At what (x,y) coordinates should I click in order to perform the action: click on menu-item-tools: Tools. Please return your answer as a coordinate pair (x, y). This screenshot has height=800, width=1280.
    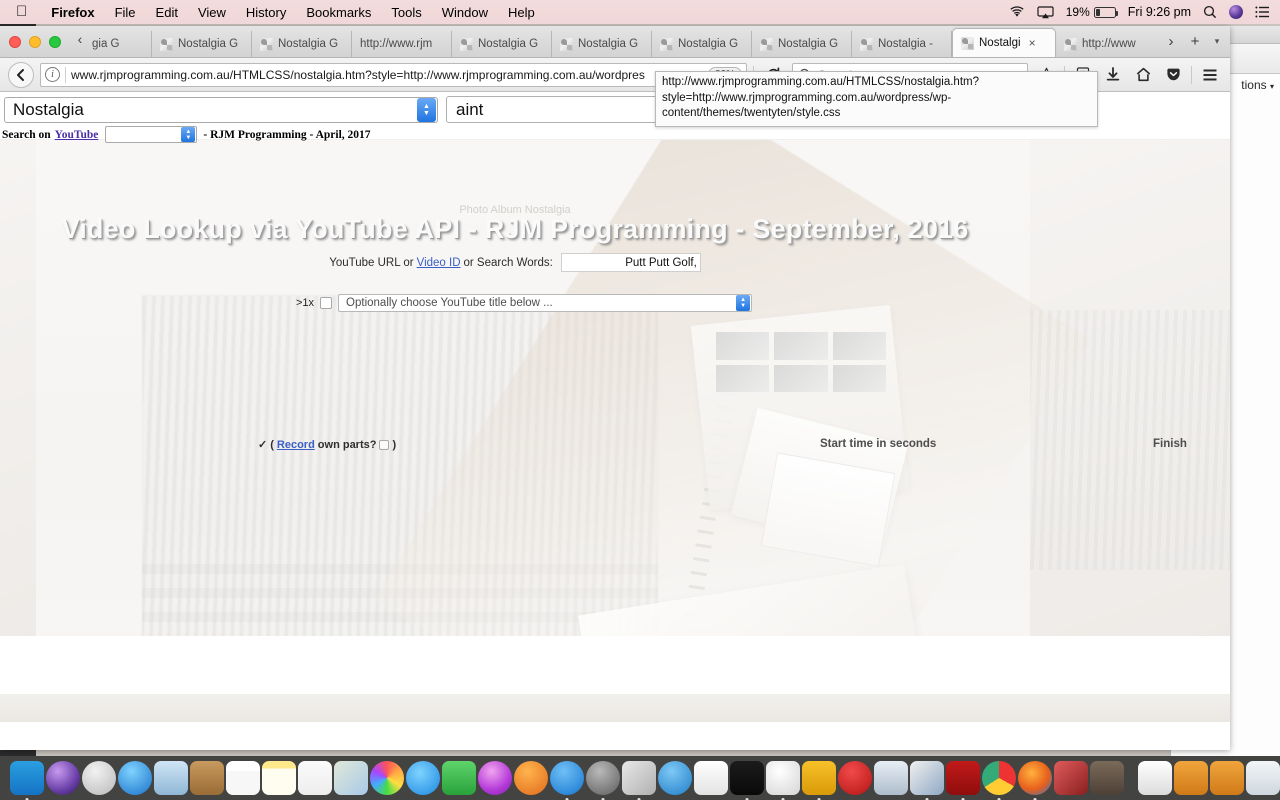
    Looking at the image, I should click on (406, 12).